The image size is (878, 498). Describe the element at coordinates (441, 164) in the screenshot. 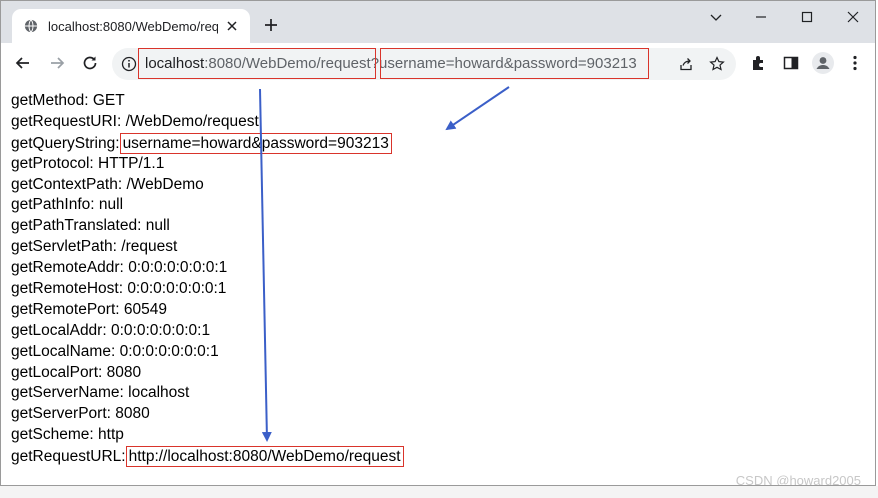

I see `request-info-line: getProtocol: HTTP/1.1` at that location.